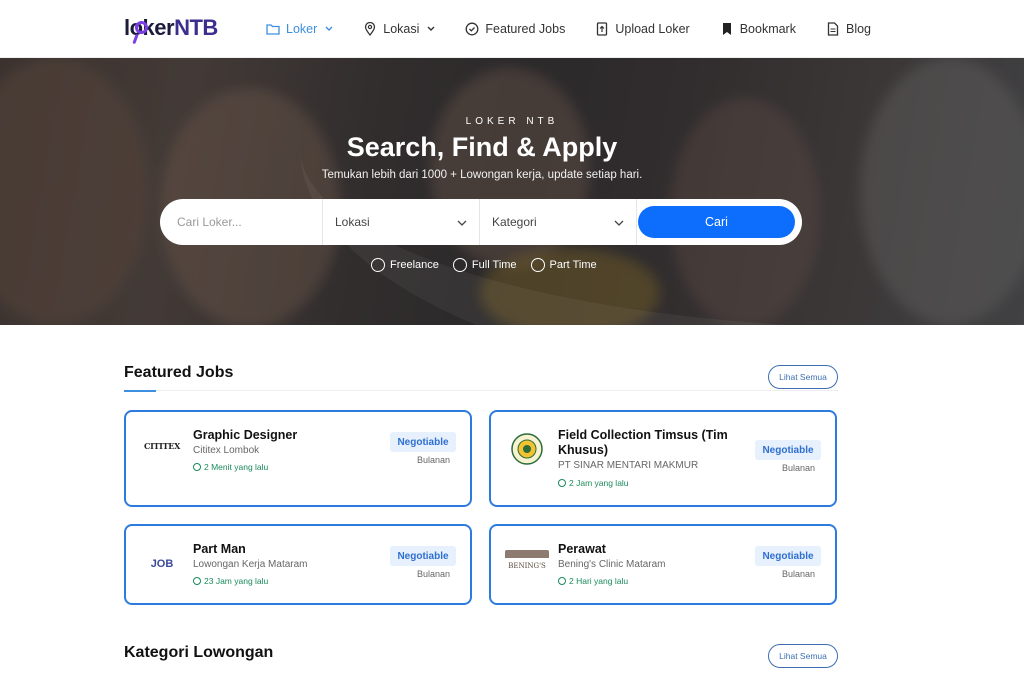  Describe the element at coordinates (527, 560) in the screenshot. I see `company-logo: BENING'S` at that location.